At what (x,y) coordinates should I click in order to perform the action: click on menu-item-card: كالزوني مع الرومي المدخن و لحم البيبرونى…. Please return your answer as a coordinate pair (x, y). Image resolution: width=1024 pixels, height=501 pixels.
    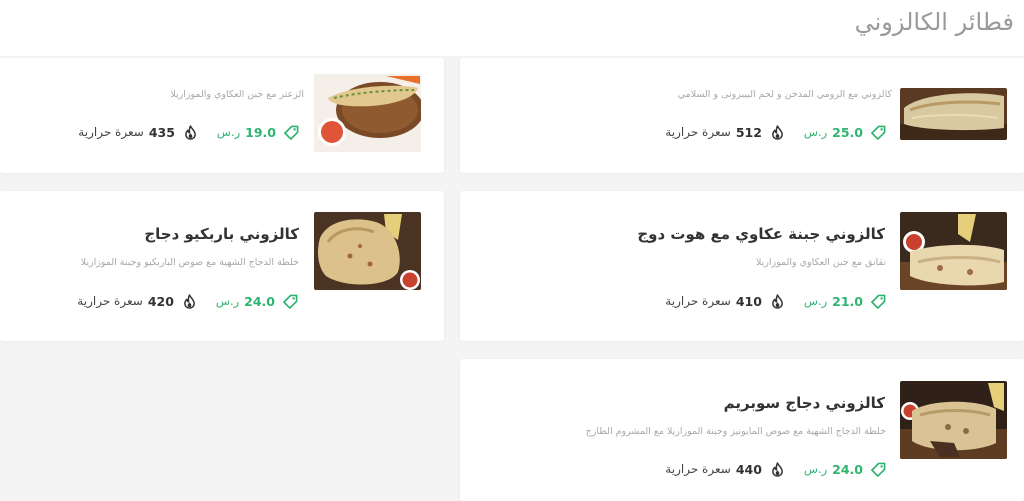
    Looking at the image, I should click on (742, 115).